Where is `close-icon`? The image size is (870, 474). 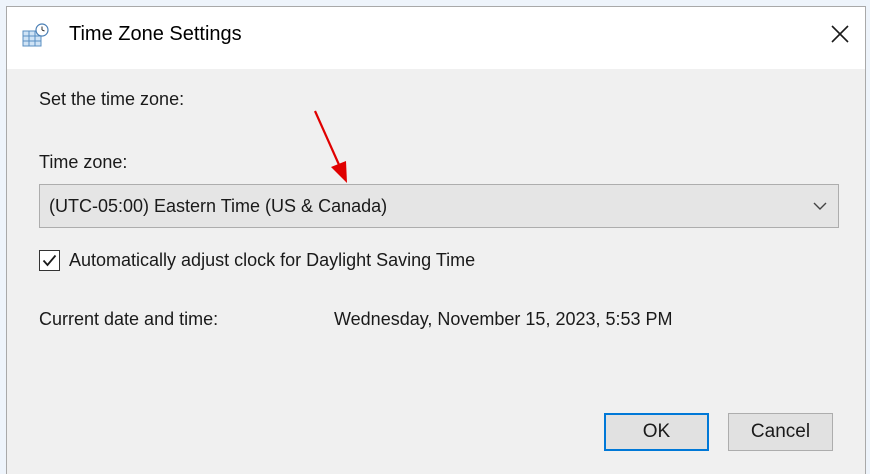 close-icon is located at coordinates (840, 34).